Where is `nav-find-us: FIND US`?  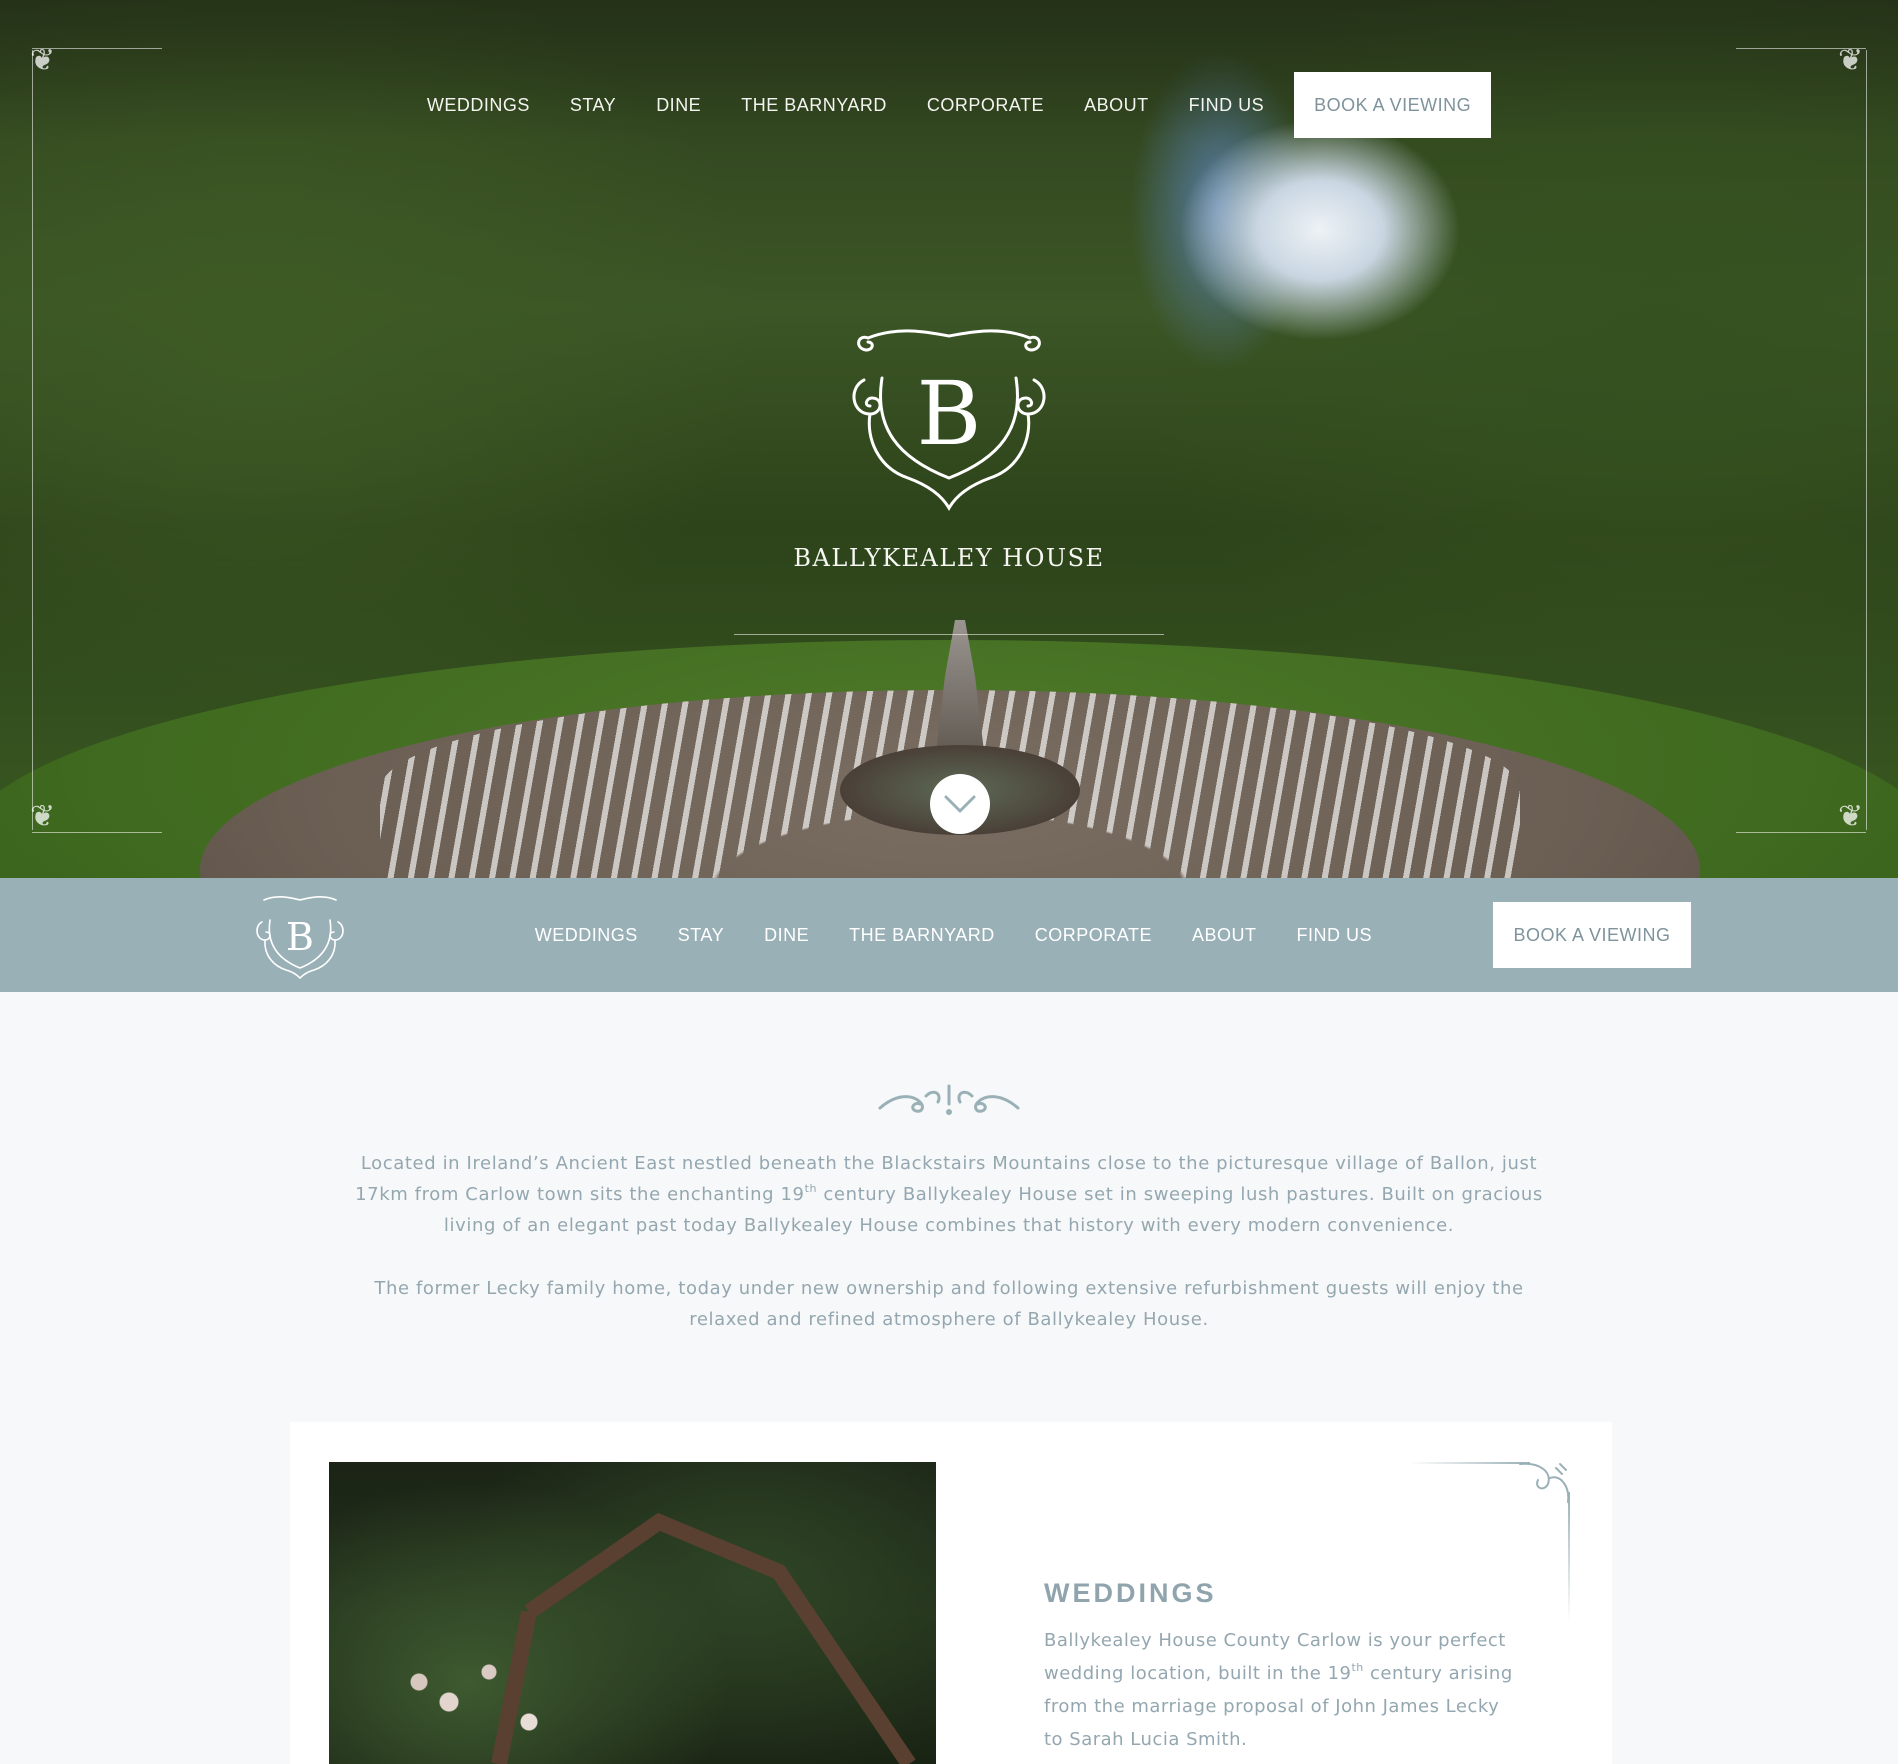
nav-find-us: FIND US is located at coordinates (1335, 935).